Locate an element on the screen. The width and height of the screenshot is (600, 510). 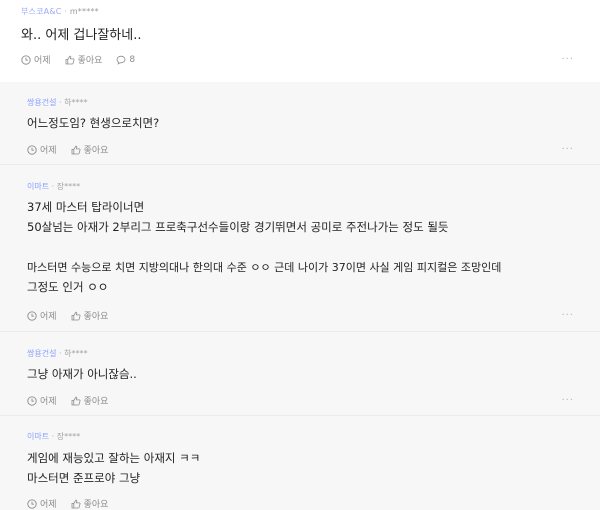
speech-bubble-icon is located at coordinates (121, 60).